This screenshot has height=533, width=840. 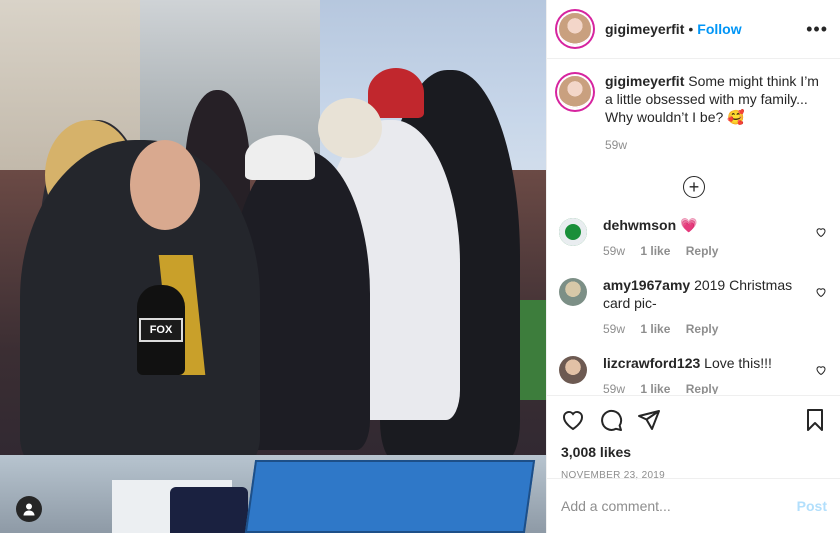 I want to click on comment-text: lizcrawford123 Love this!!!, so click(x=708, y=363).